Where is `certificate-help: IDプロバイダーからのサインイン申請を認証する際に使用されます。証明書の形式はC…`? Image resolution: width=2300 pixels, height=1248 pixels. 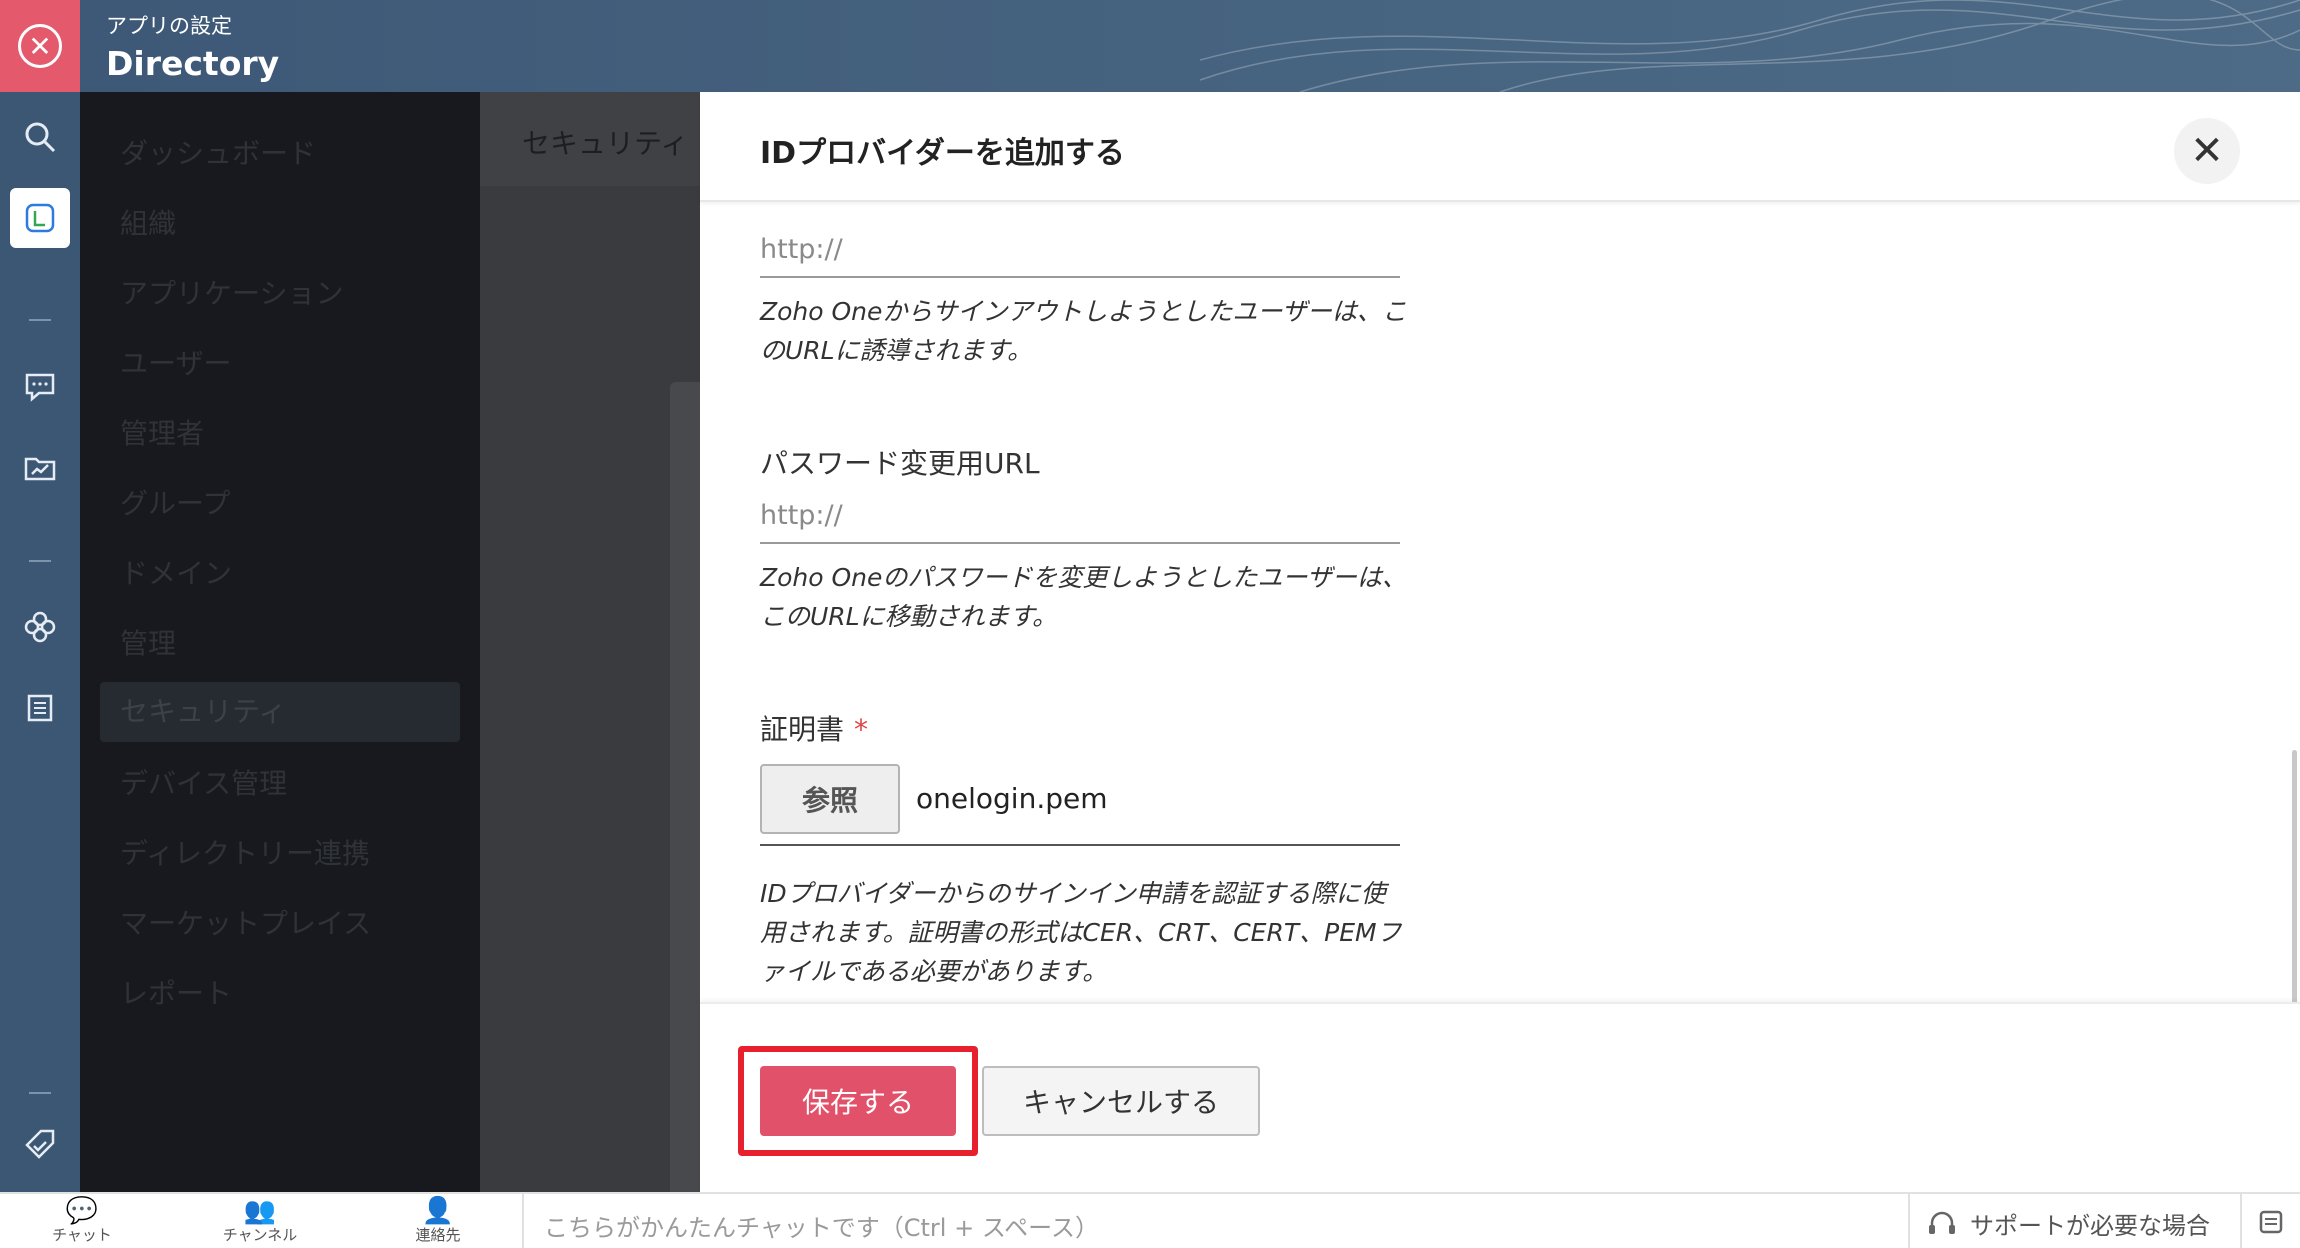 certificate-help: IDプロバイダーからのサインイン申請を認証する際に使用されます。証明書の形式はC… is located at coordinates (1081, 932).